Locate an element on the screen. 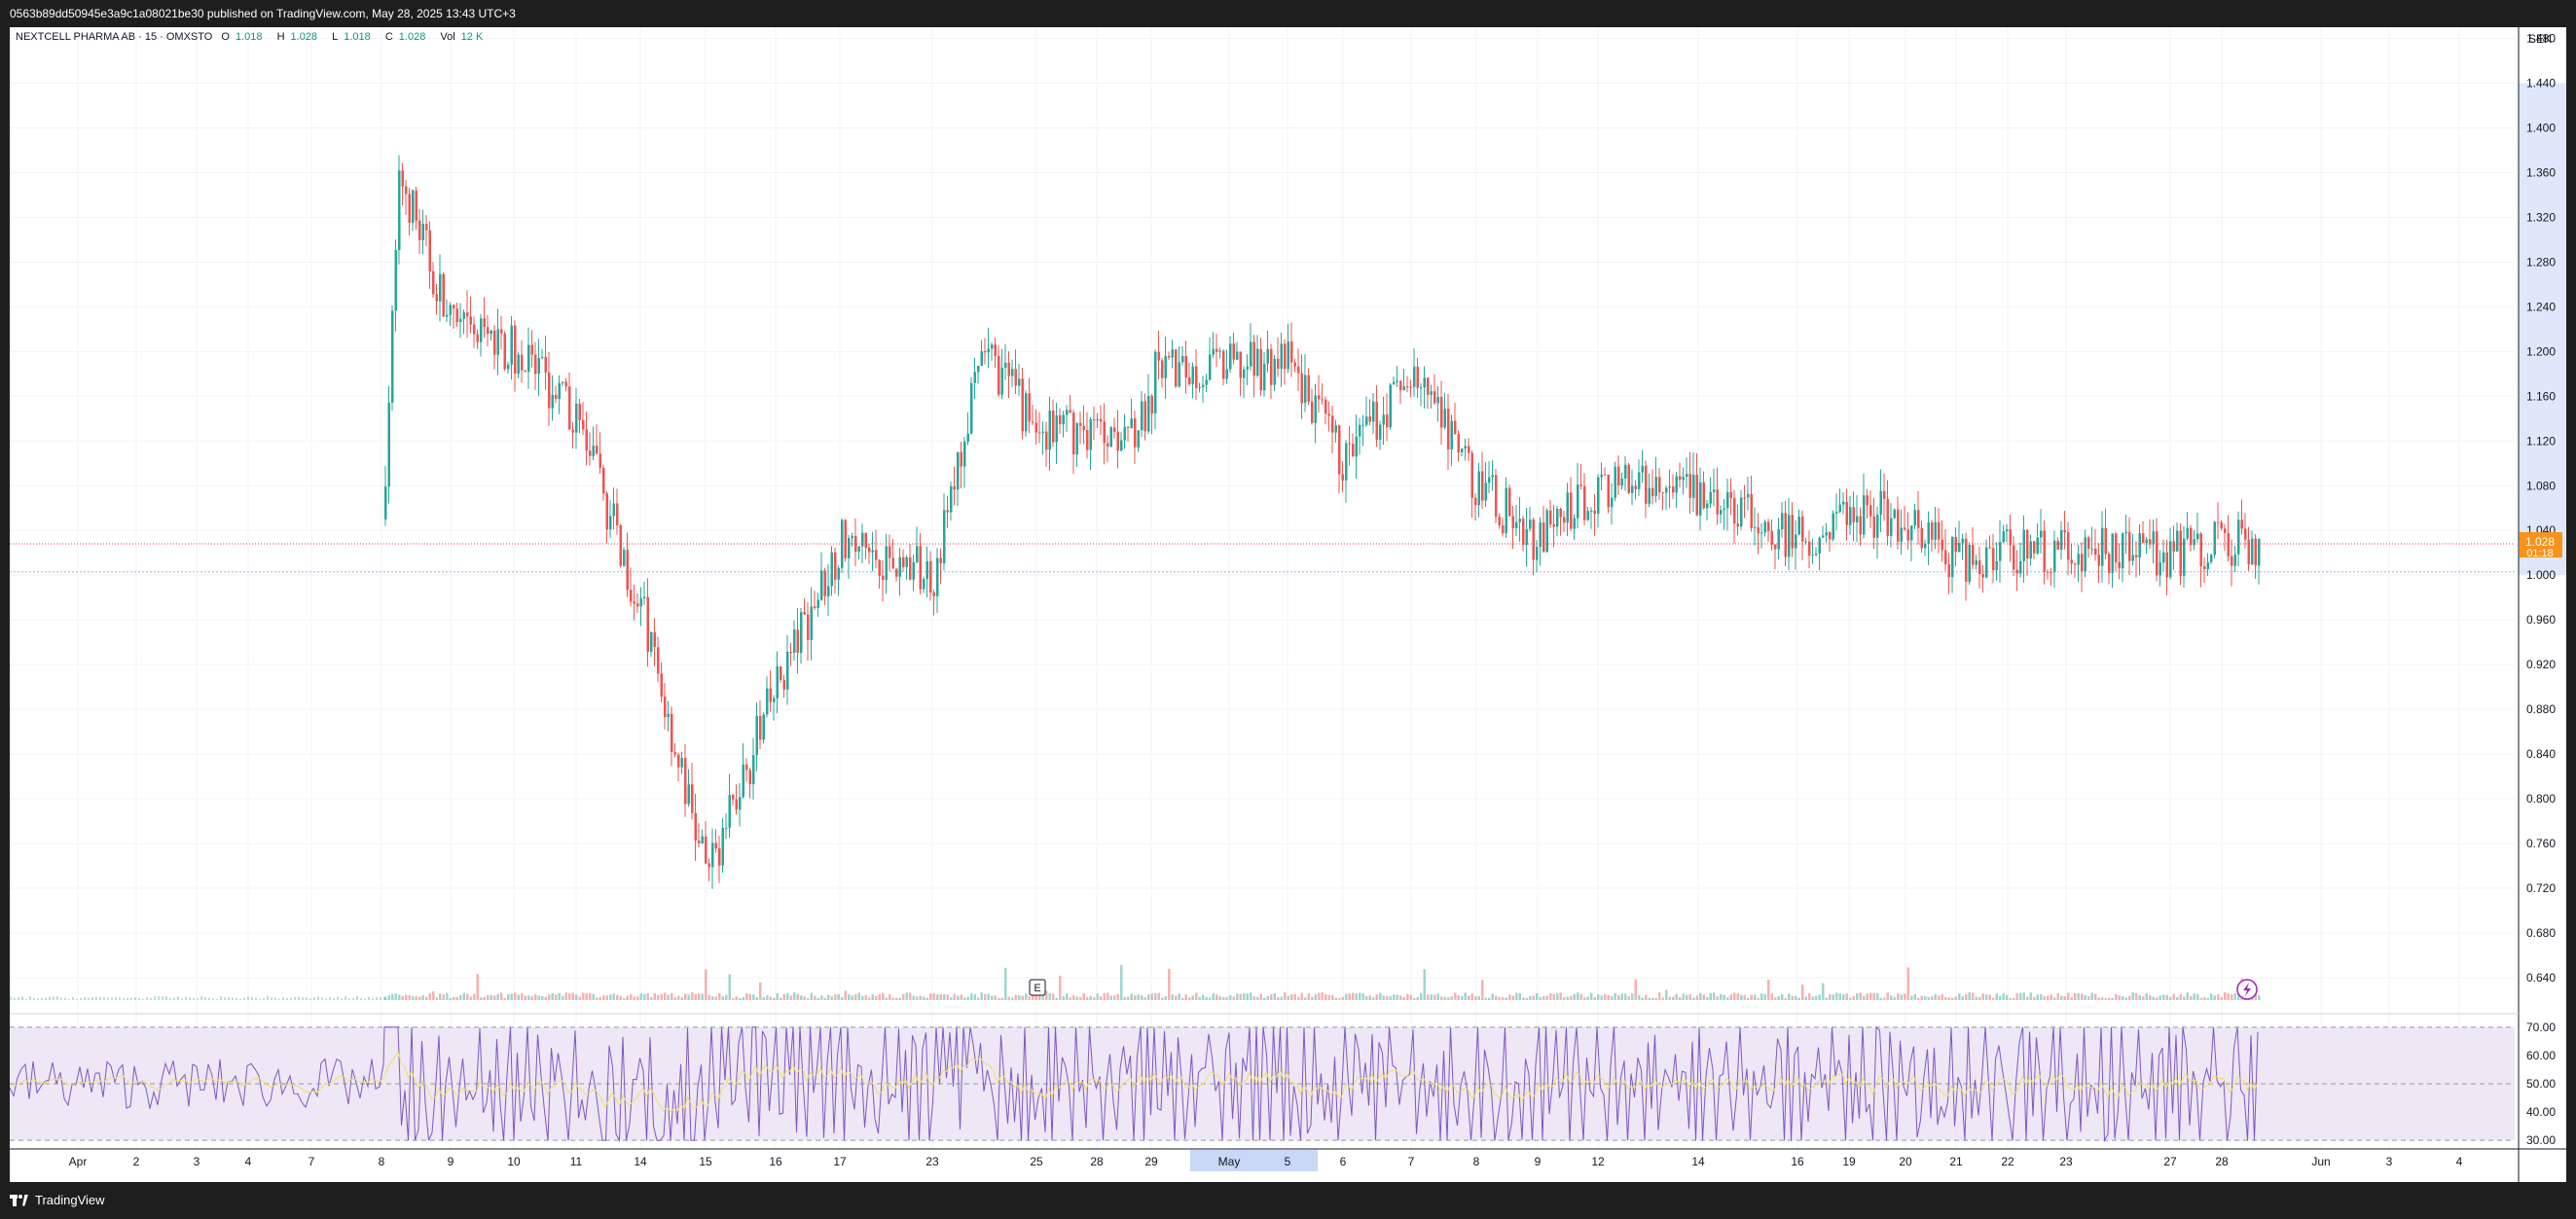 The height and width of the screenshot is (1219, 2576). time-tick-label: 15 is located at coordinates (705, 1161).